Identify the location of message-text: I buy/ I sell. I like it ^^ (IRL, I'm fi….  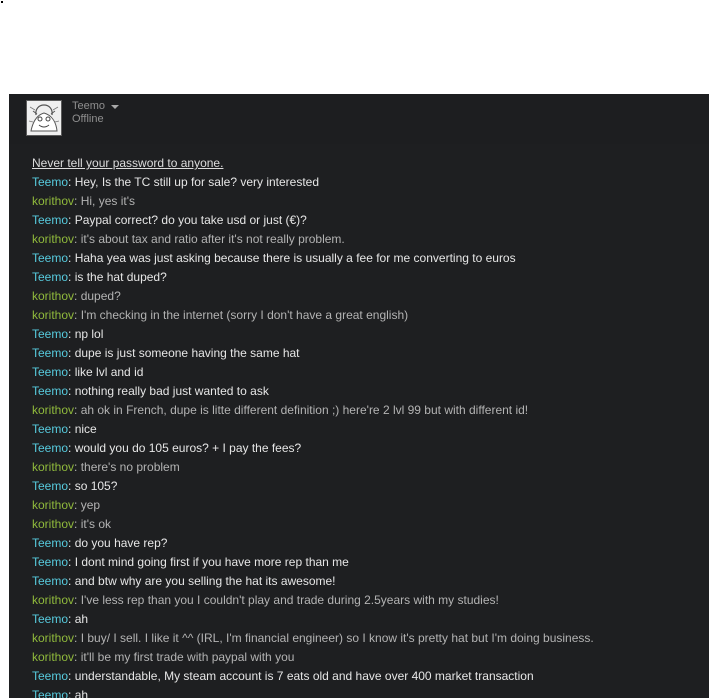
(337, 638).